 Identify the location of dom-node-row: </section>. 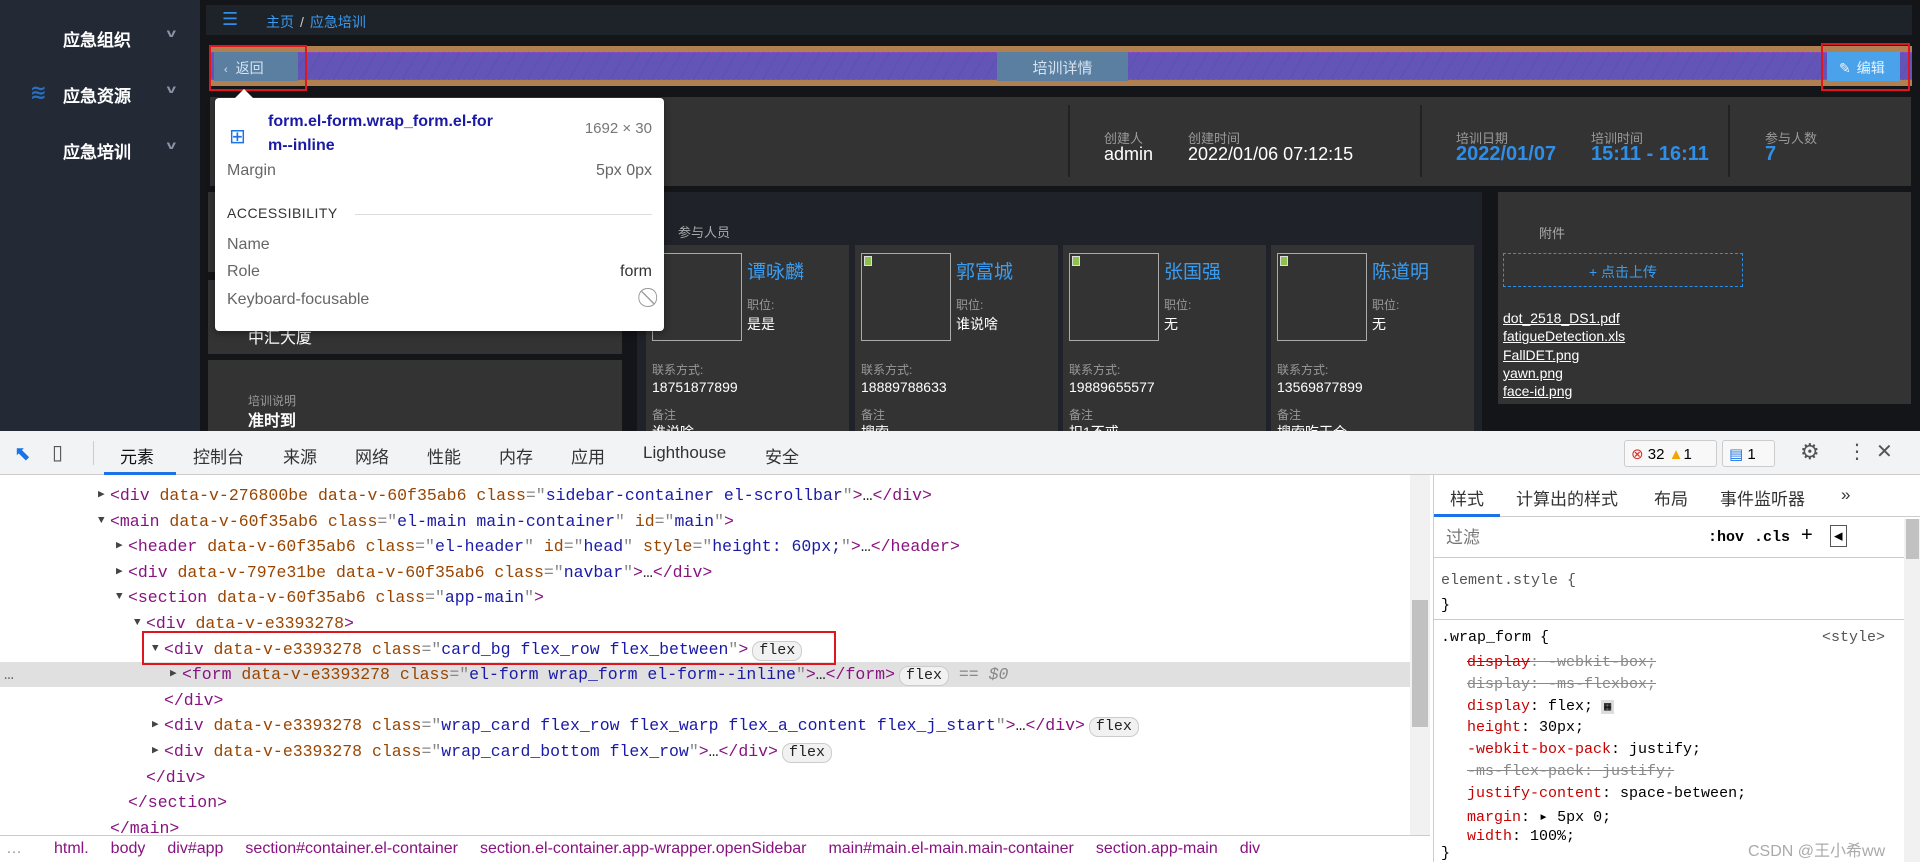
(705, 802).